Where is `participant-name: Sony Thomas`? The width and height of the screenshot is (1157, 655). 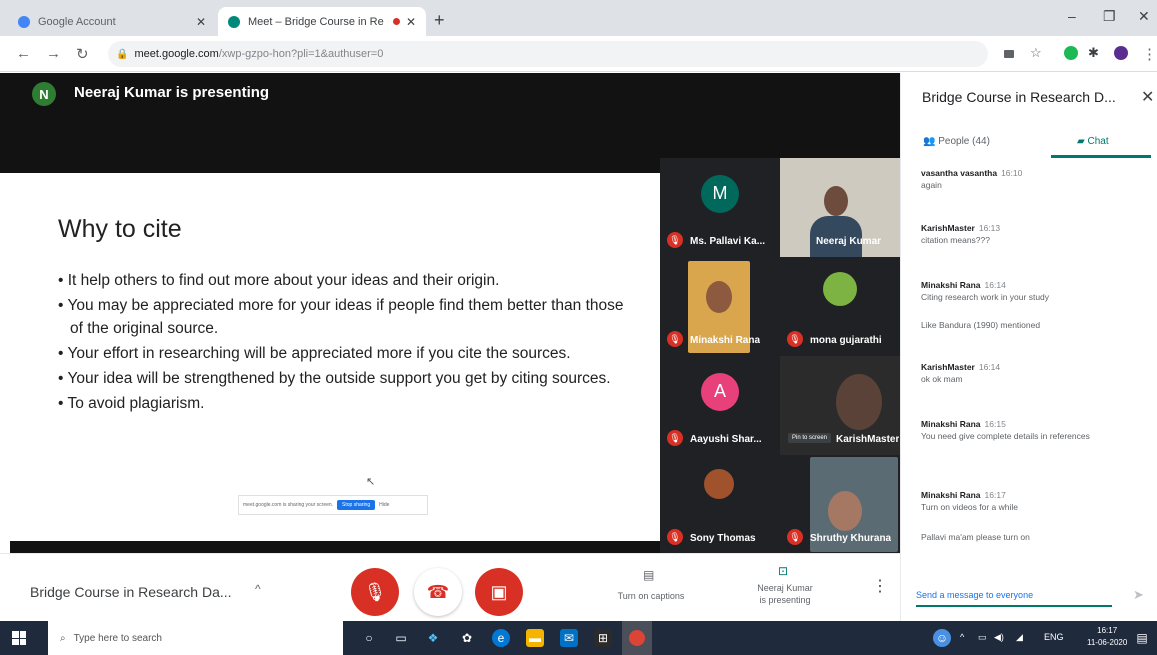 participant-name: Sony Thomas is located at coordinates (723, 538).